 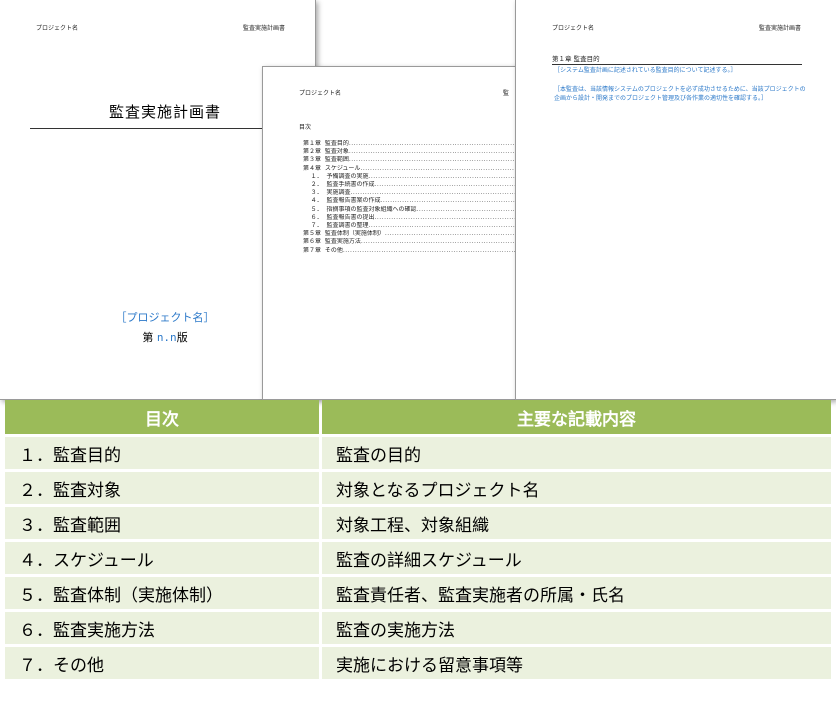 I want to click on table-cell-content: 対象工程、対象組織, so click(x=576, y=523).